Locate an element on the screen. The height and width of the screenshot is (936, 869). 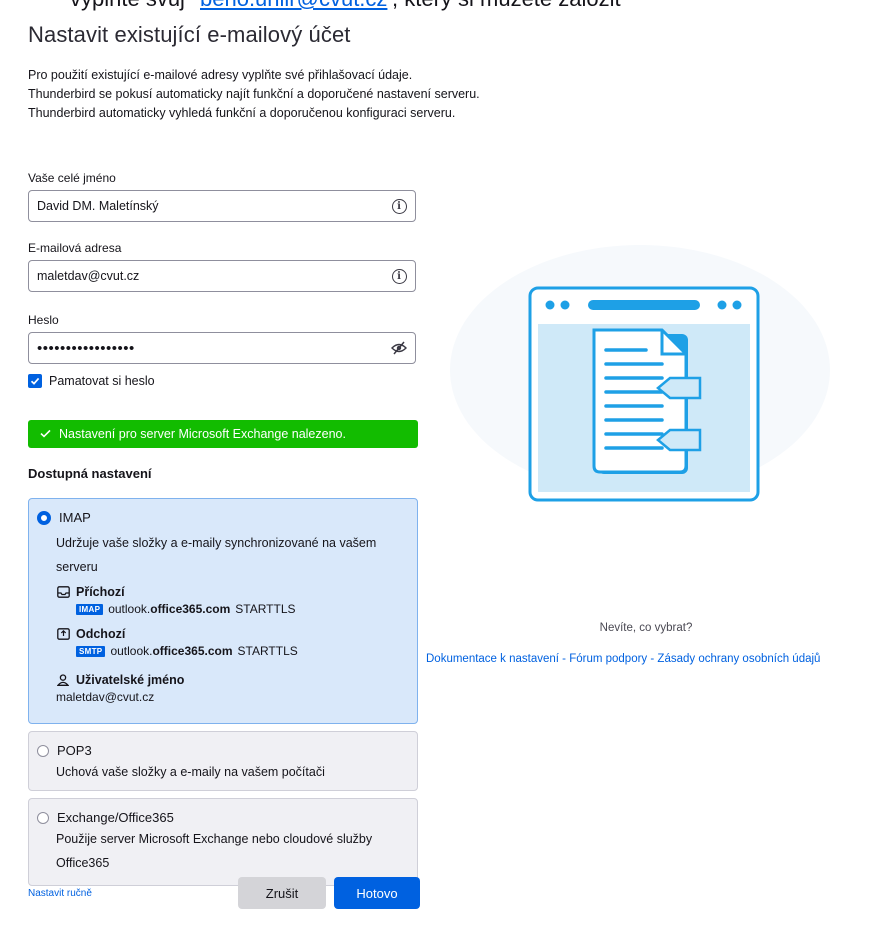
username-value: maletdav@cvut.cz is located at coordinates (105, 697).